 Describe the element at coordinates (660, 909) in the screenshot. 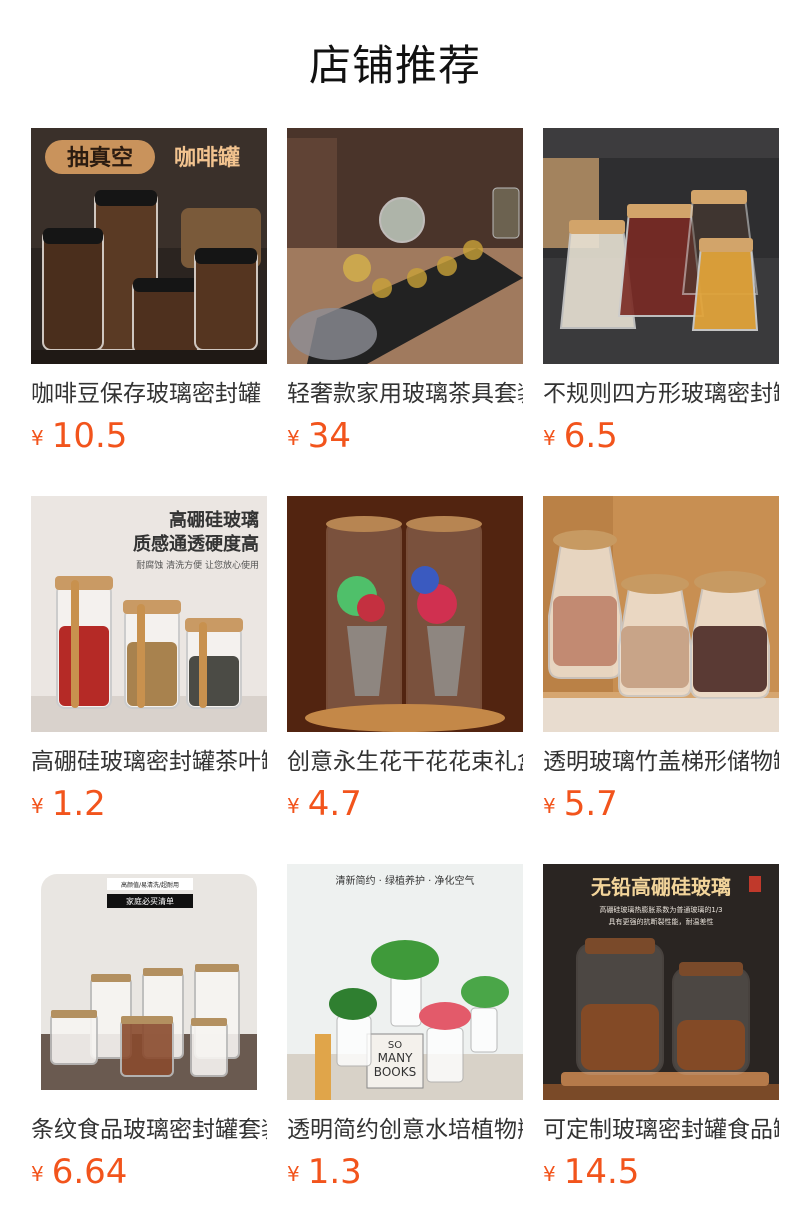

I see `overlay-line-2: 高硼硅玻璃热膨胀系数为普通玻璃的1/3` at that location.